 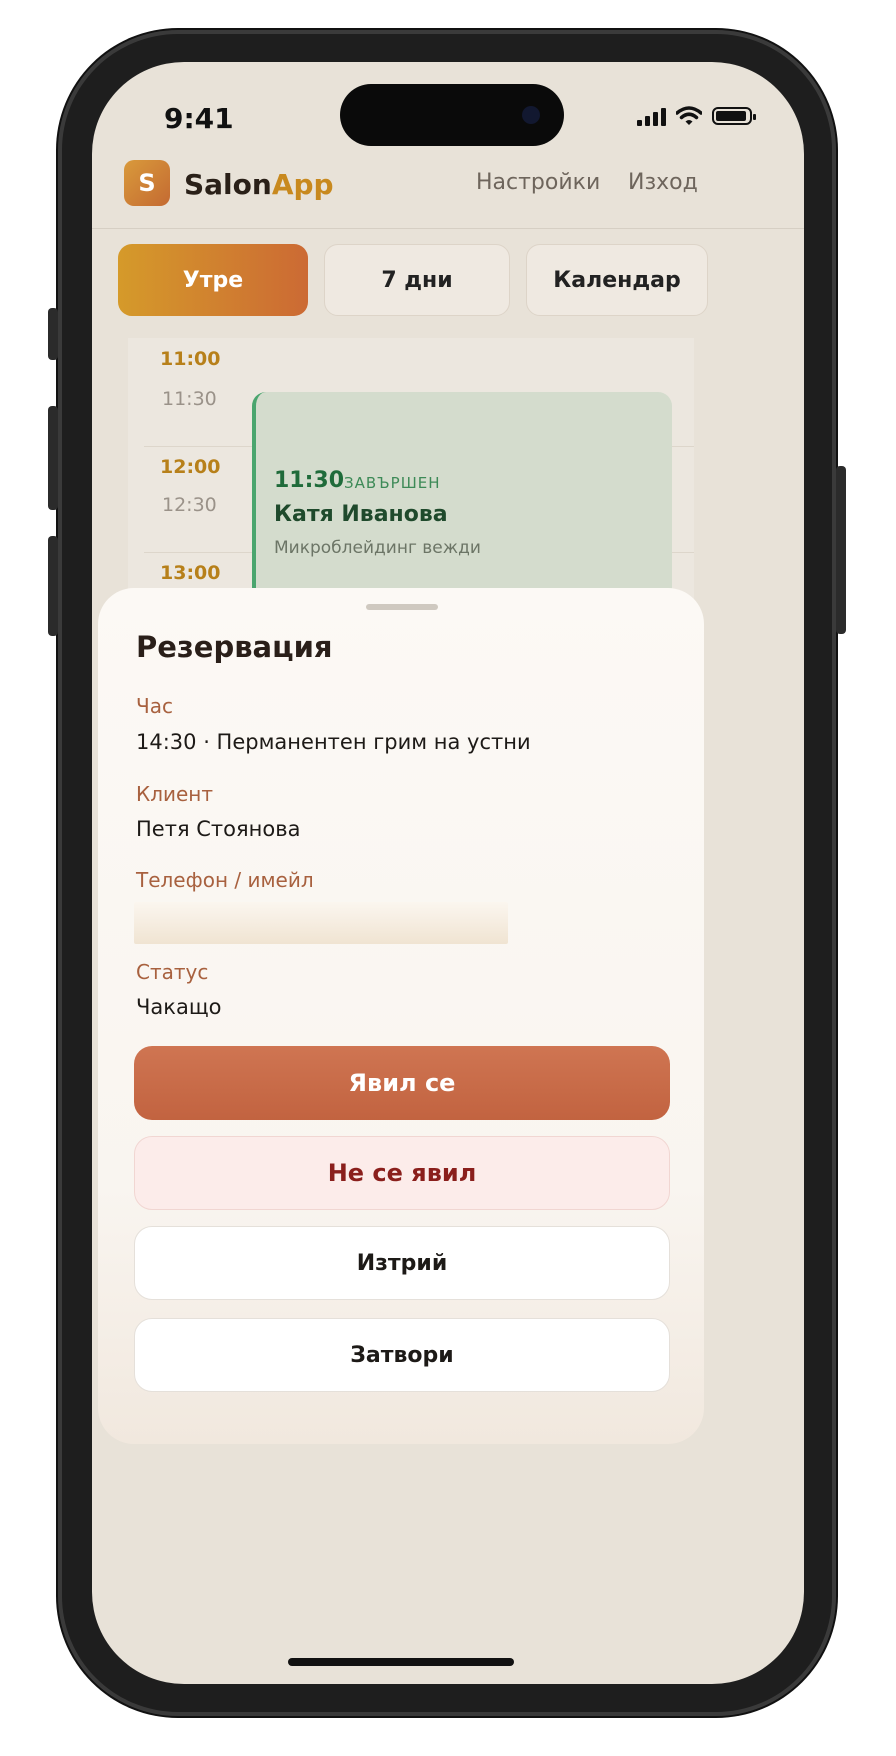 What do you see at coordinates (841, 550) in the screenshot?
I see `power-button` at bounding box center [841, 550].